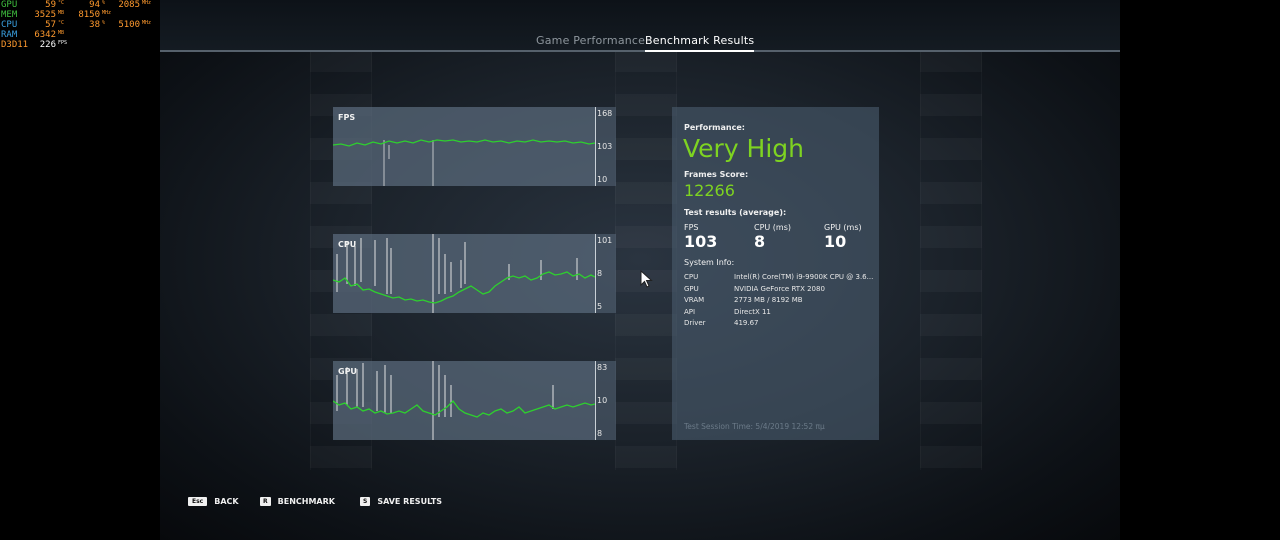 This screenshot has width=1280, height=540. Describe the element at coordinates (646, 279) in the screenshot. I see `mouse-cursor-icon` at that location.